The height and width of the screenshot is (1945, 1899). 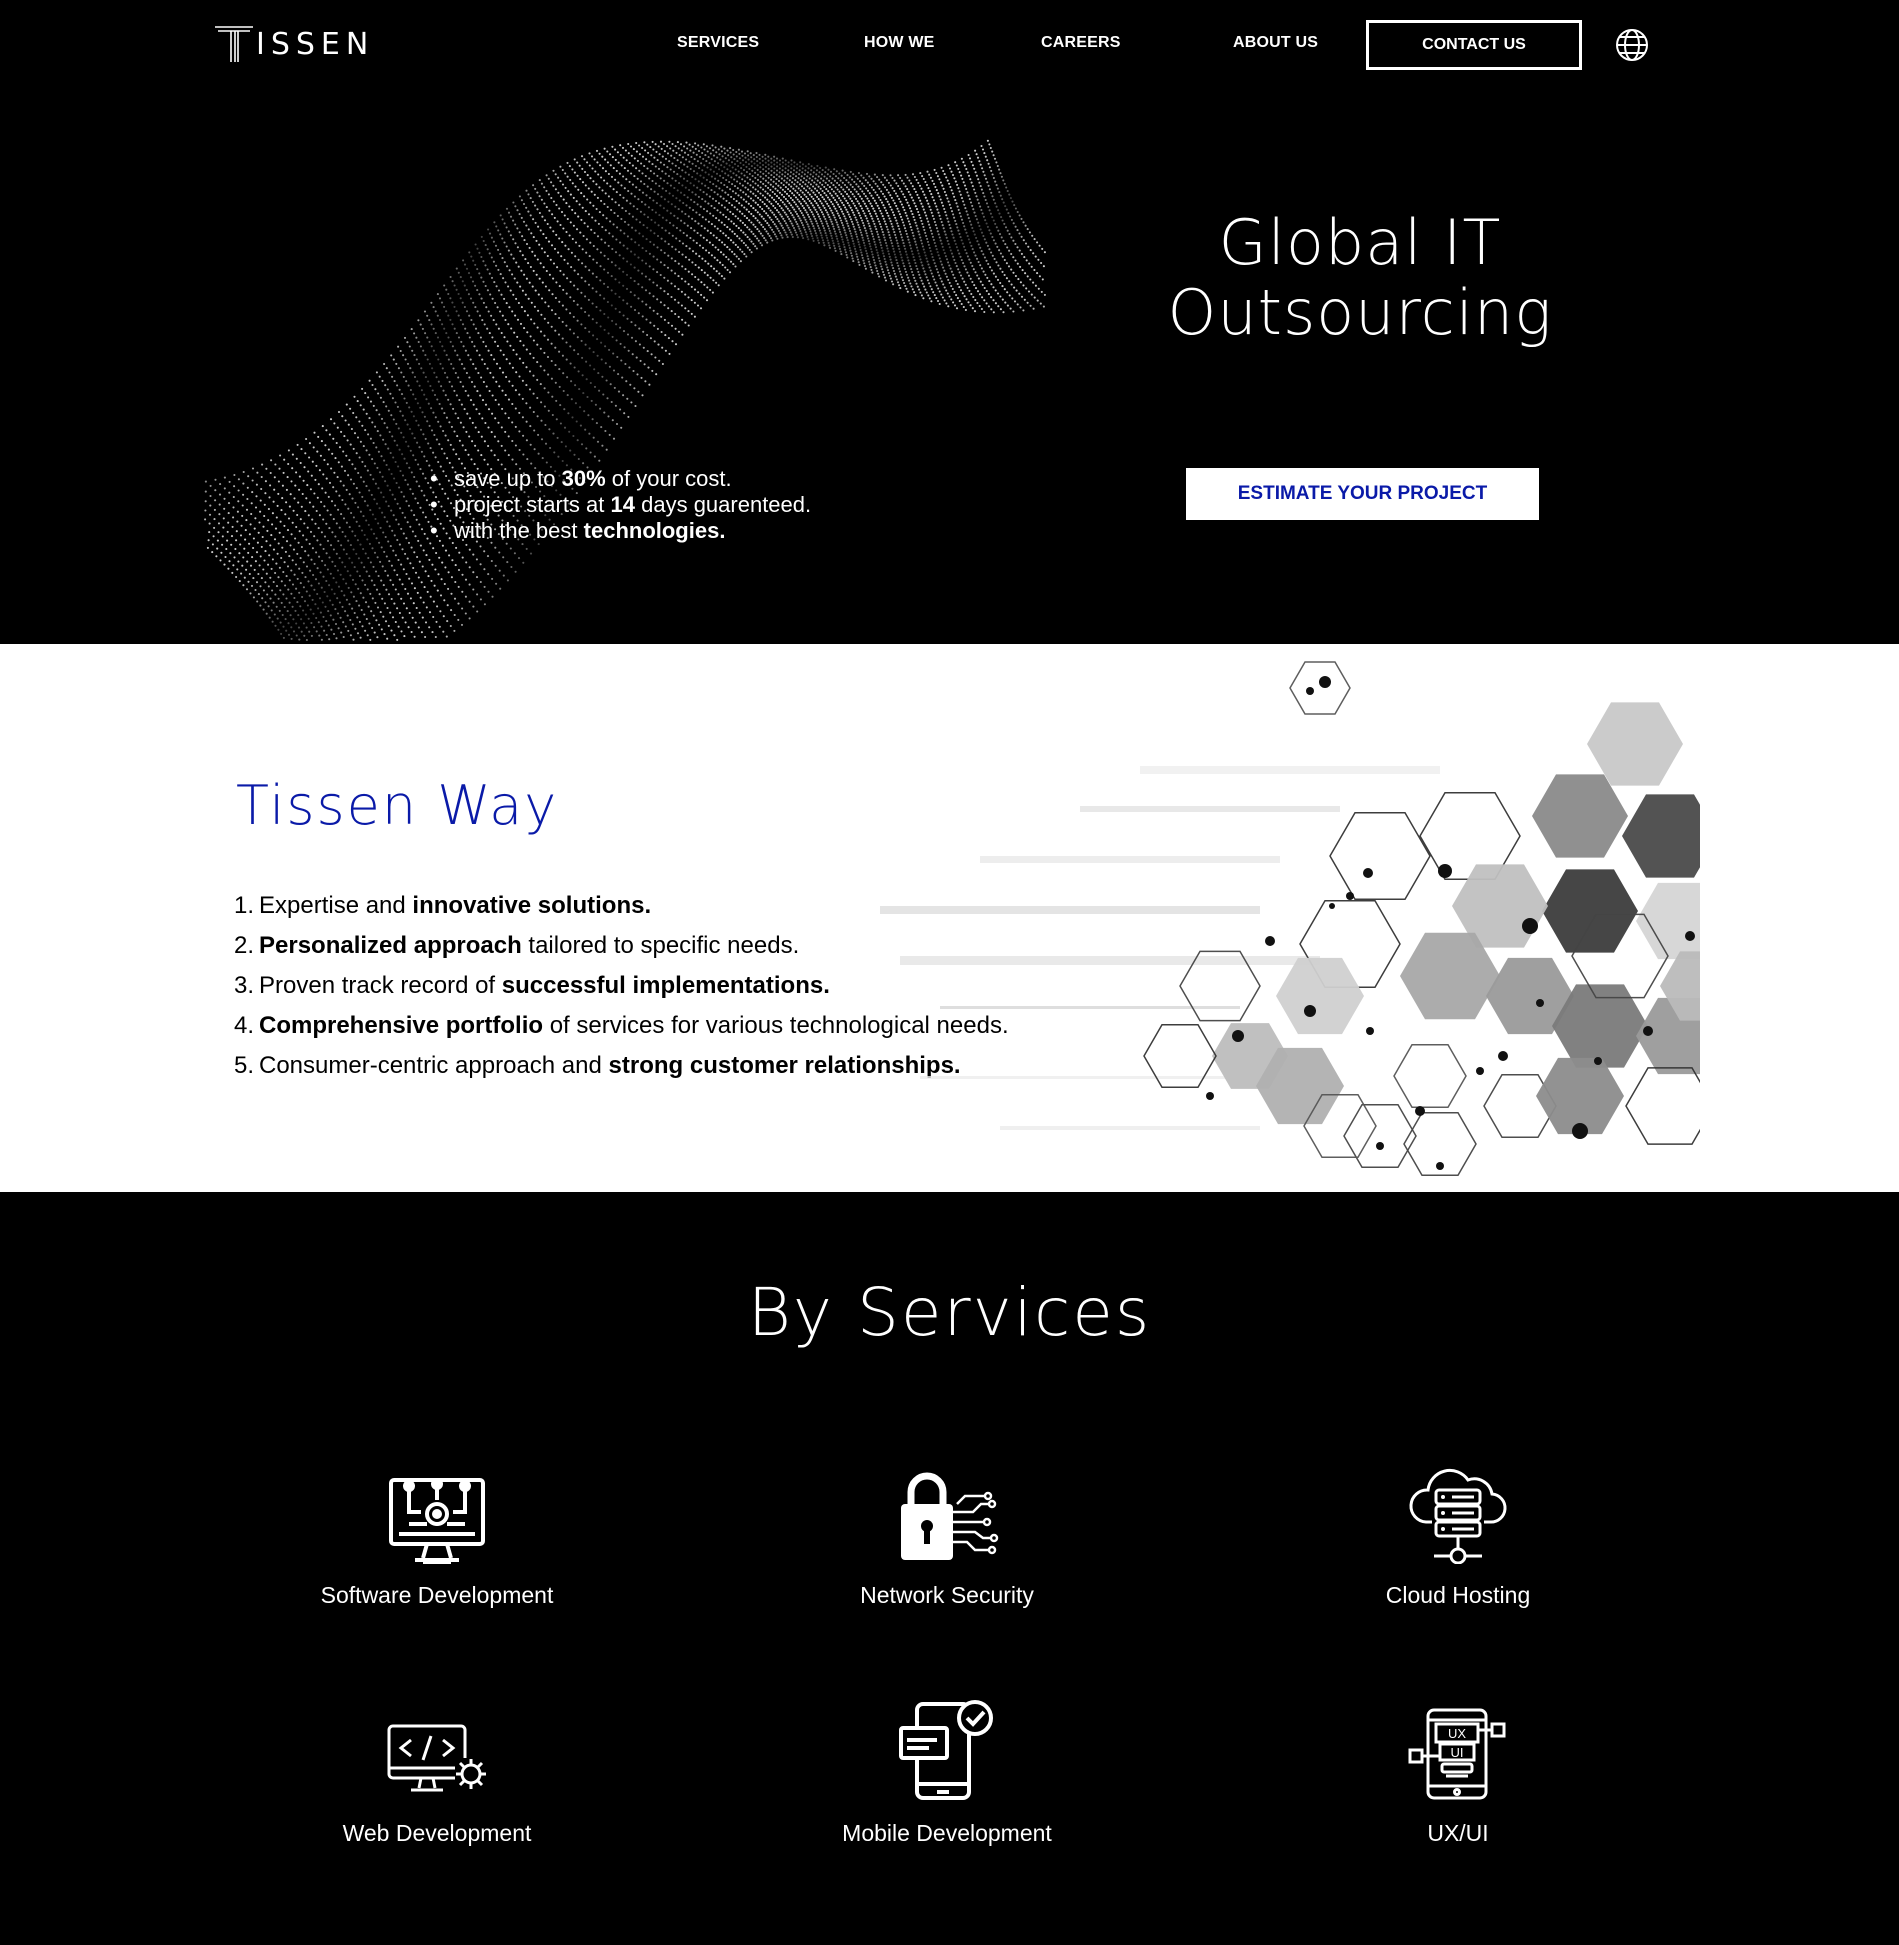 What do you see at coordinates (1458, 1516) in the screenshot?
I see `cloud-server-icon` at bounding box center [1458, 1516].